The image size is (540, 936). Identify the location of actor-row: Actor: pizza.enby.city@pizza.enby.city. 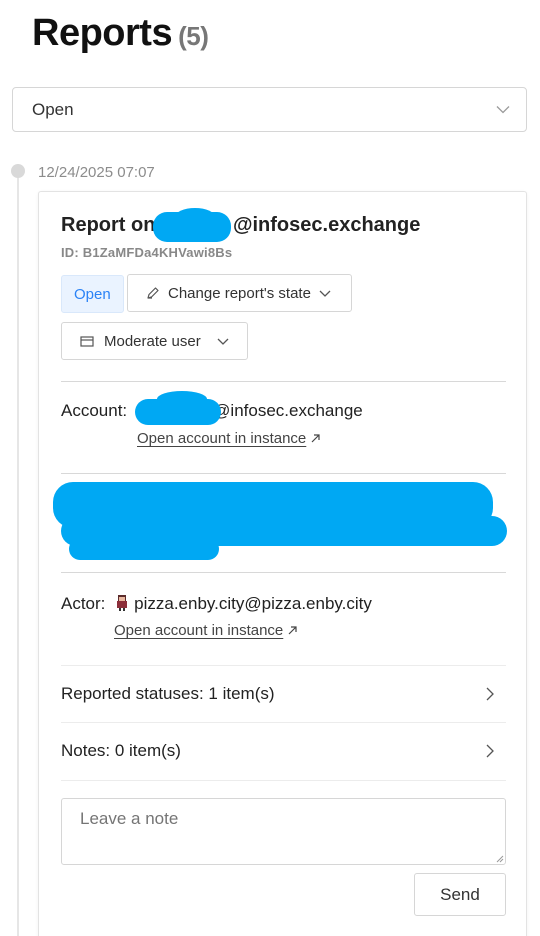
(216, 604).